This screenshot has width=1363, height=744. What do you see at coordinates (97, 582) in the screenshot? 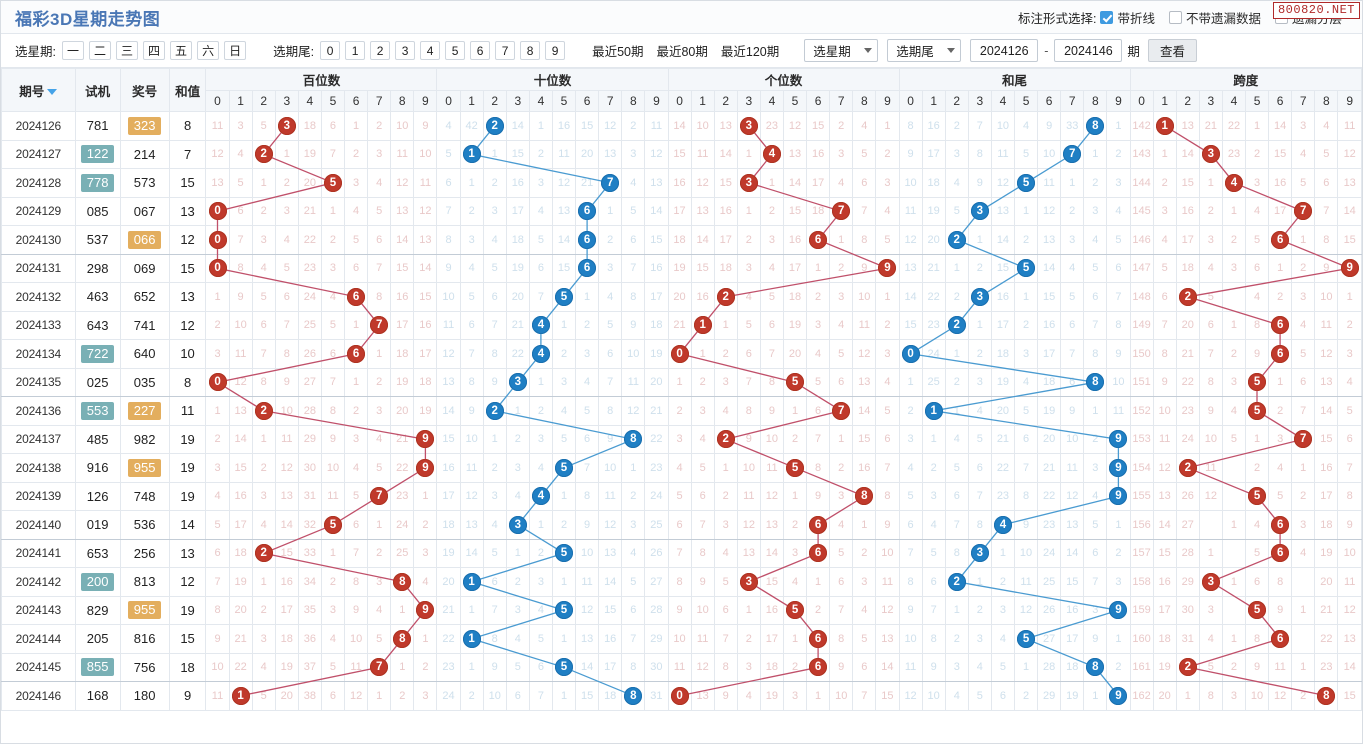
I see `cell-test: 200` at bounding box center [97, 582].